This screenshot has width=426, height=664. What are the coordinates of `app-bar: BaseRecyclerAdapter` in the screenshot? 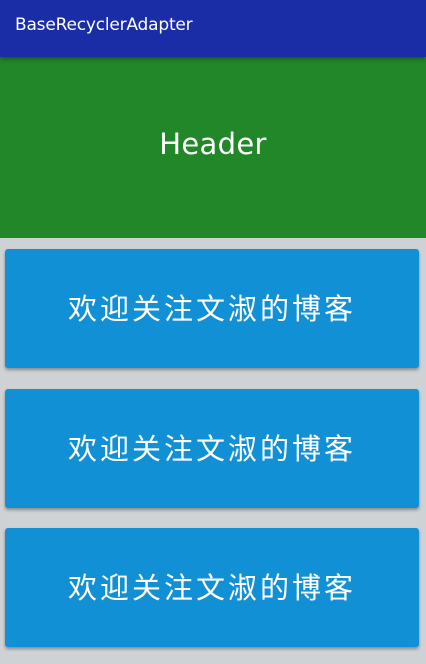 It's located at (213, 28).